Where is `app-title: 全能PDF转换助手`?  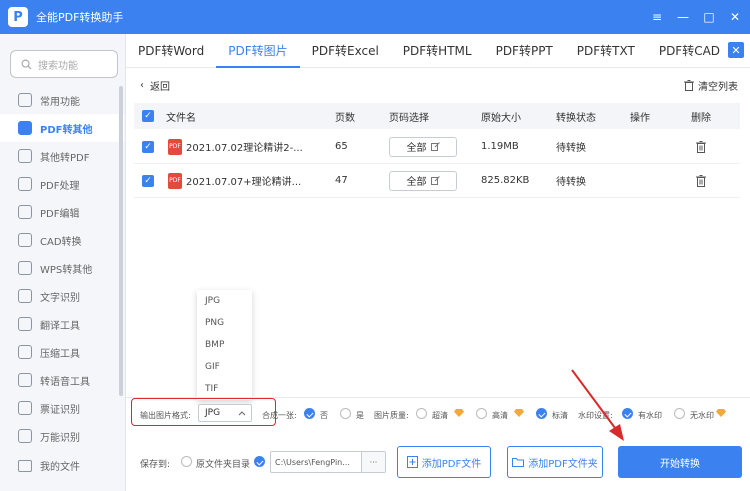 app-title: 全能PDF转换助手 is located at coordinates (80, 17).